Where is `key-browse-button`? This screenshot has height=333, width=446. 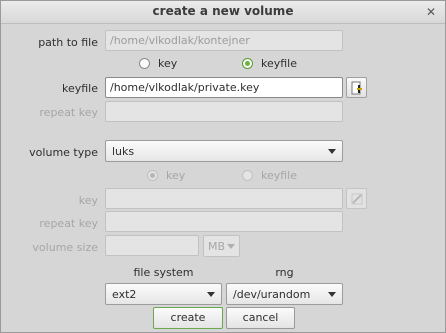 key-browse-button is located at coordinates (356, 198).